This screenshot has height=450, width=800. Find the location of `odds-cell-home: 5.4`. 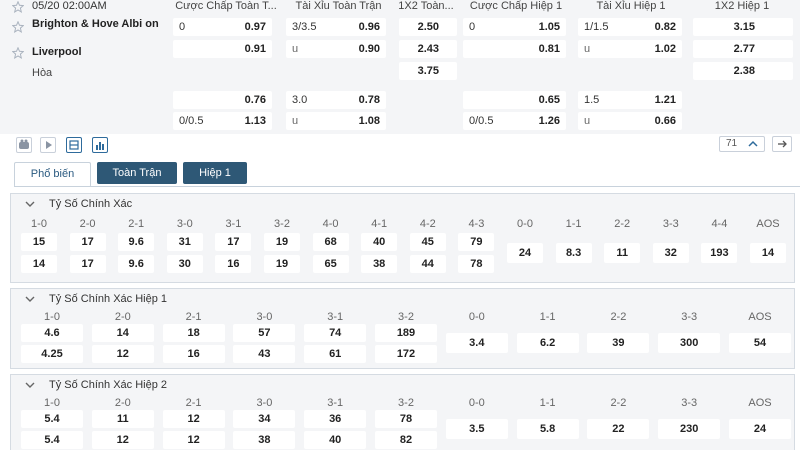

odds-cell-home: 5.4 is located at coordinates (52, 419).